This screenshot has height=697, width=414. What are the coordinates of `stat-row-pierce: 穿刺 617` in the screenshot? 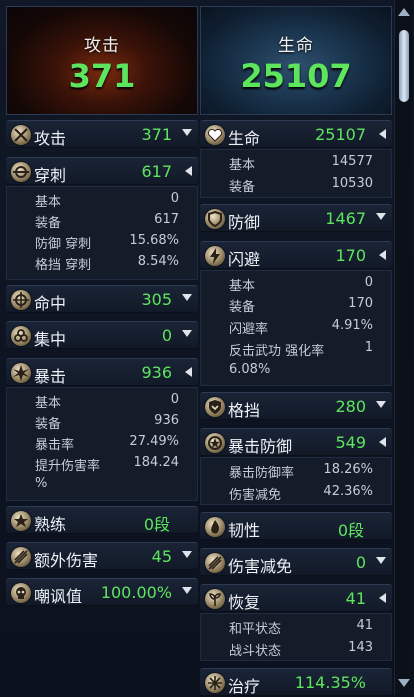 It's located at (102, 171).